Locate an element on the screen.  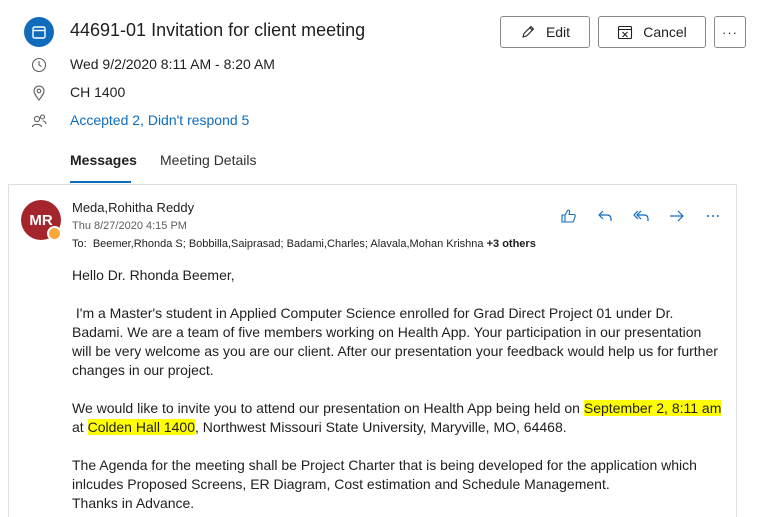
to-label: To: is located at coordinates (79, 244).